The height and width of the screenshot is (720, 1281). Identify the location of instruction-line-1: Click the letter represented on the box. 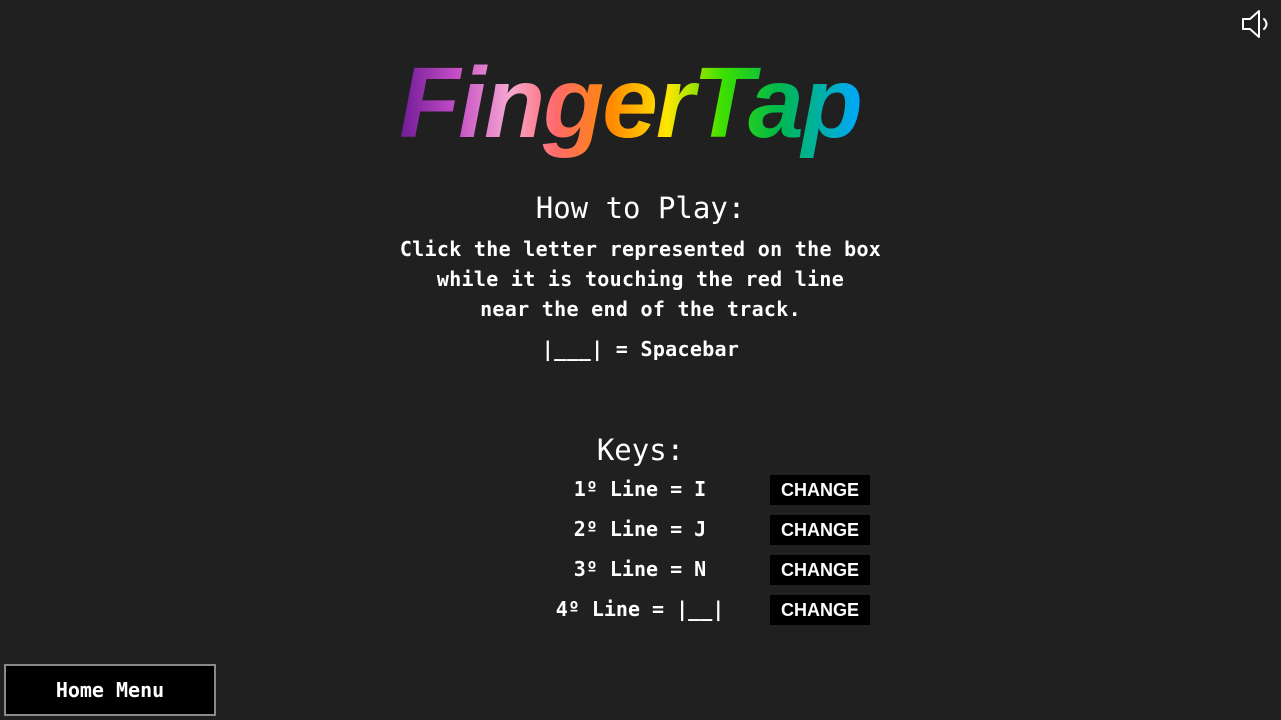
(640, 249).